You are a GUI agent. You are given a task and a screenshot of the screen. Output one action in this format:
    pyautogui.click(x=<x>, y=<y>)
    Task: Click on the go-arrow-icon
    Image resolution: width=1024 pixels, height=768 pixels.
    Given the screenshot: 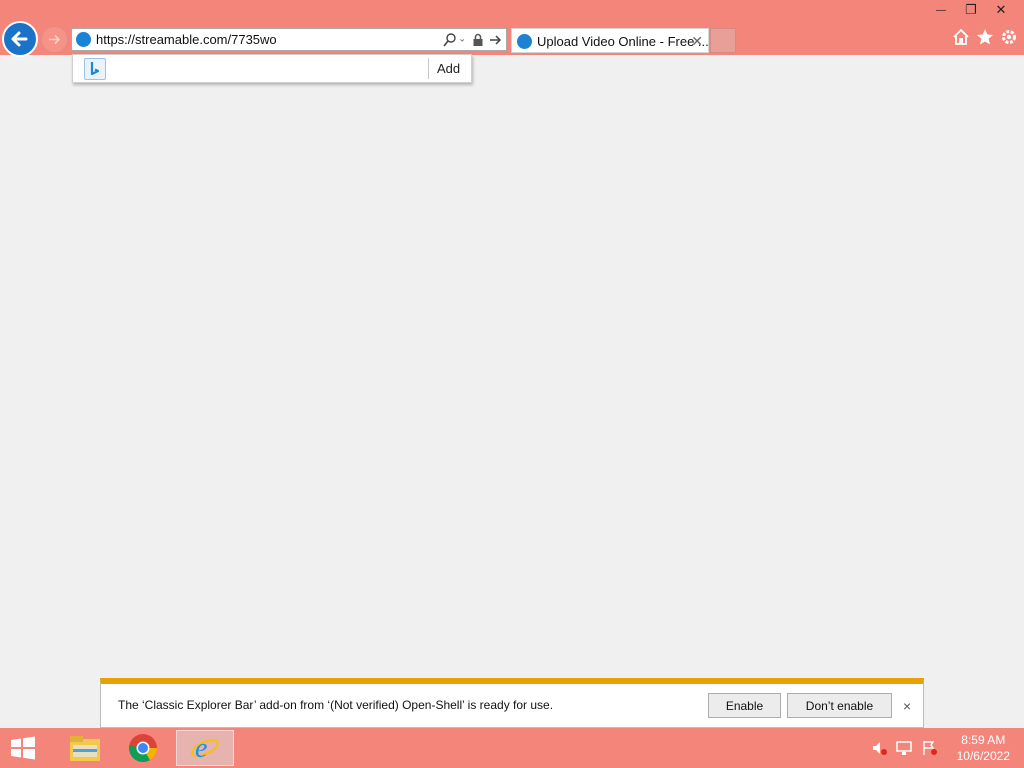 What is the action you would take?
    pyautogui.click(x=495, y=40)
    